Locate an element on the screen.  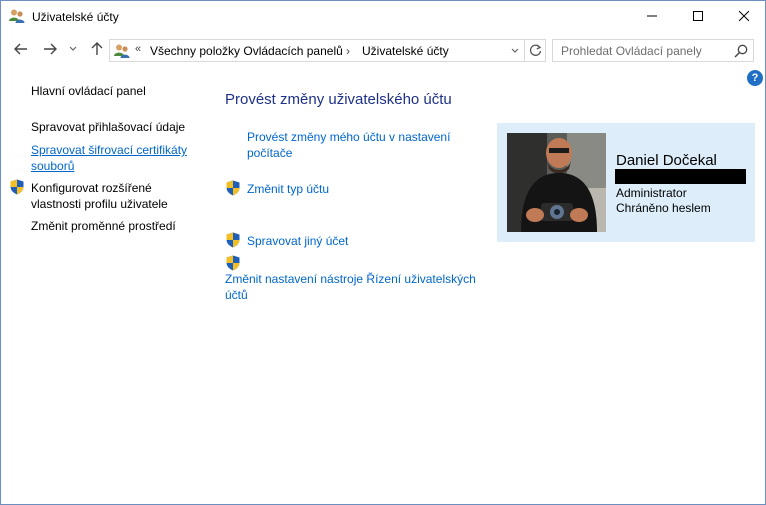
up-button is located at coordinates (97, 49).